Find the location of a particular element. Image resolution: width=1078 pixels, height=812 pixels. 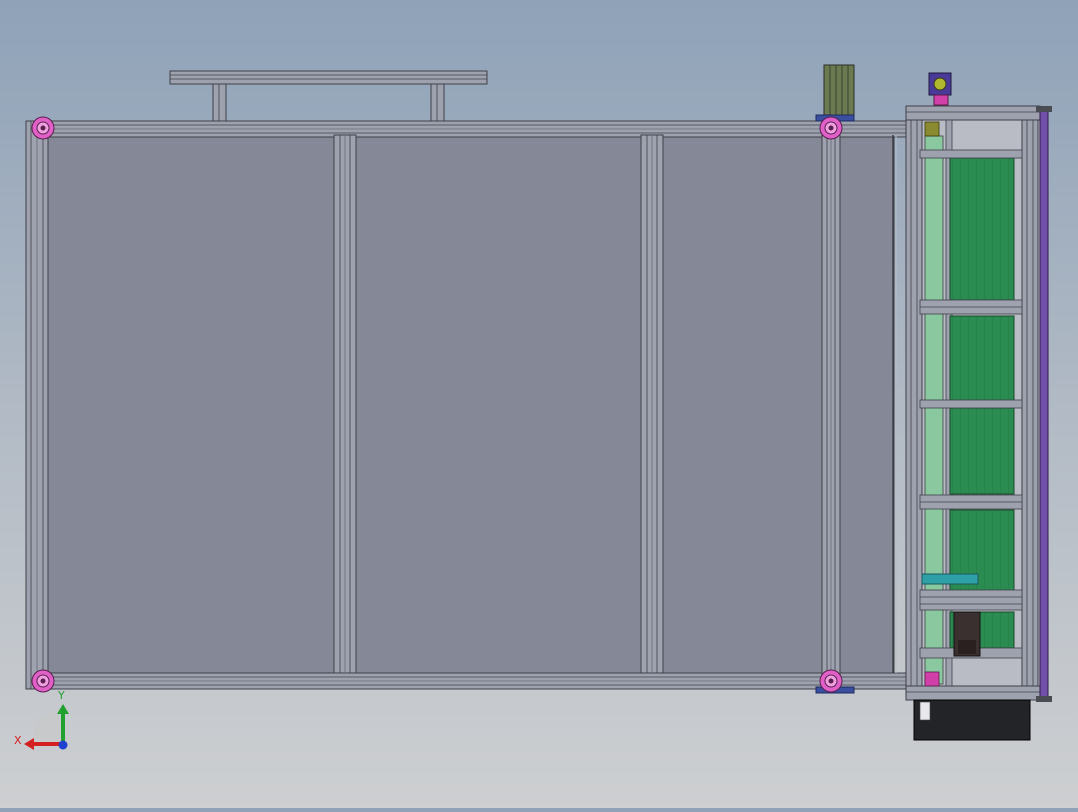

electronics-module is located at coordinates (978, 406).